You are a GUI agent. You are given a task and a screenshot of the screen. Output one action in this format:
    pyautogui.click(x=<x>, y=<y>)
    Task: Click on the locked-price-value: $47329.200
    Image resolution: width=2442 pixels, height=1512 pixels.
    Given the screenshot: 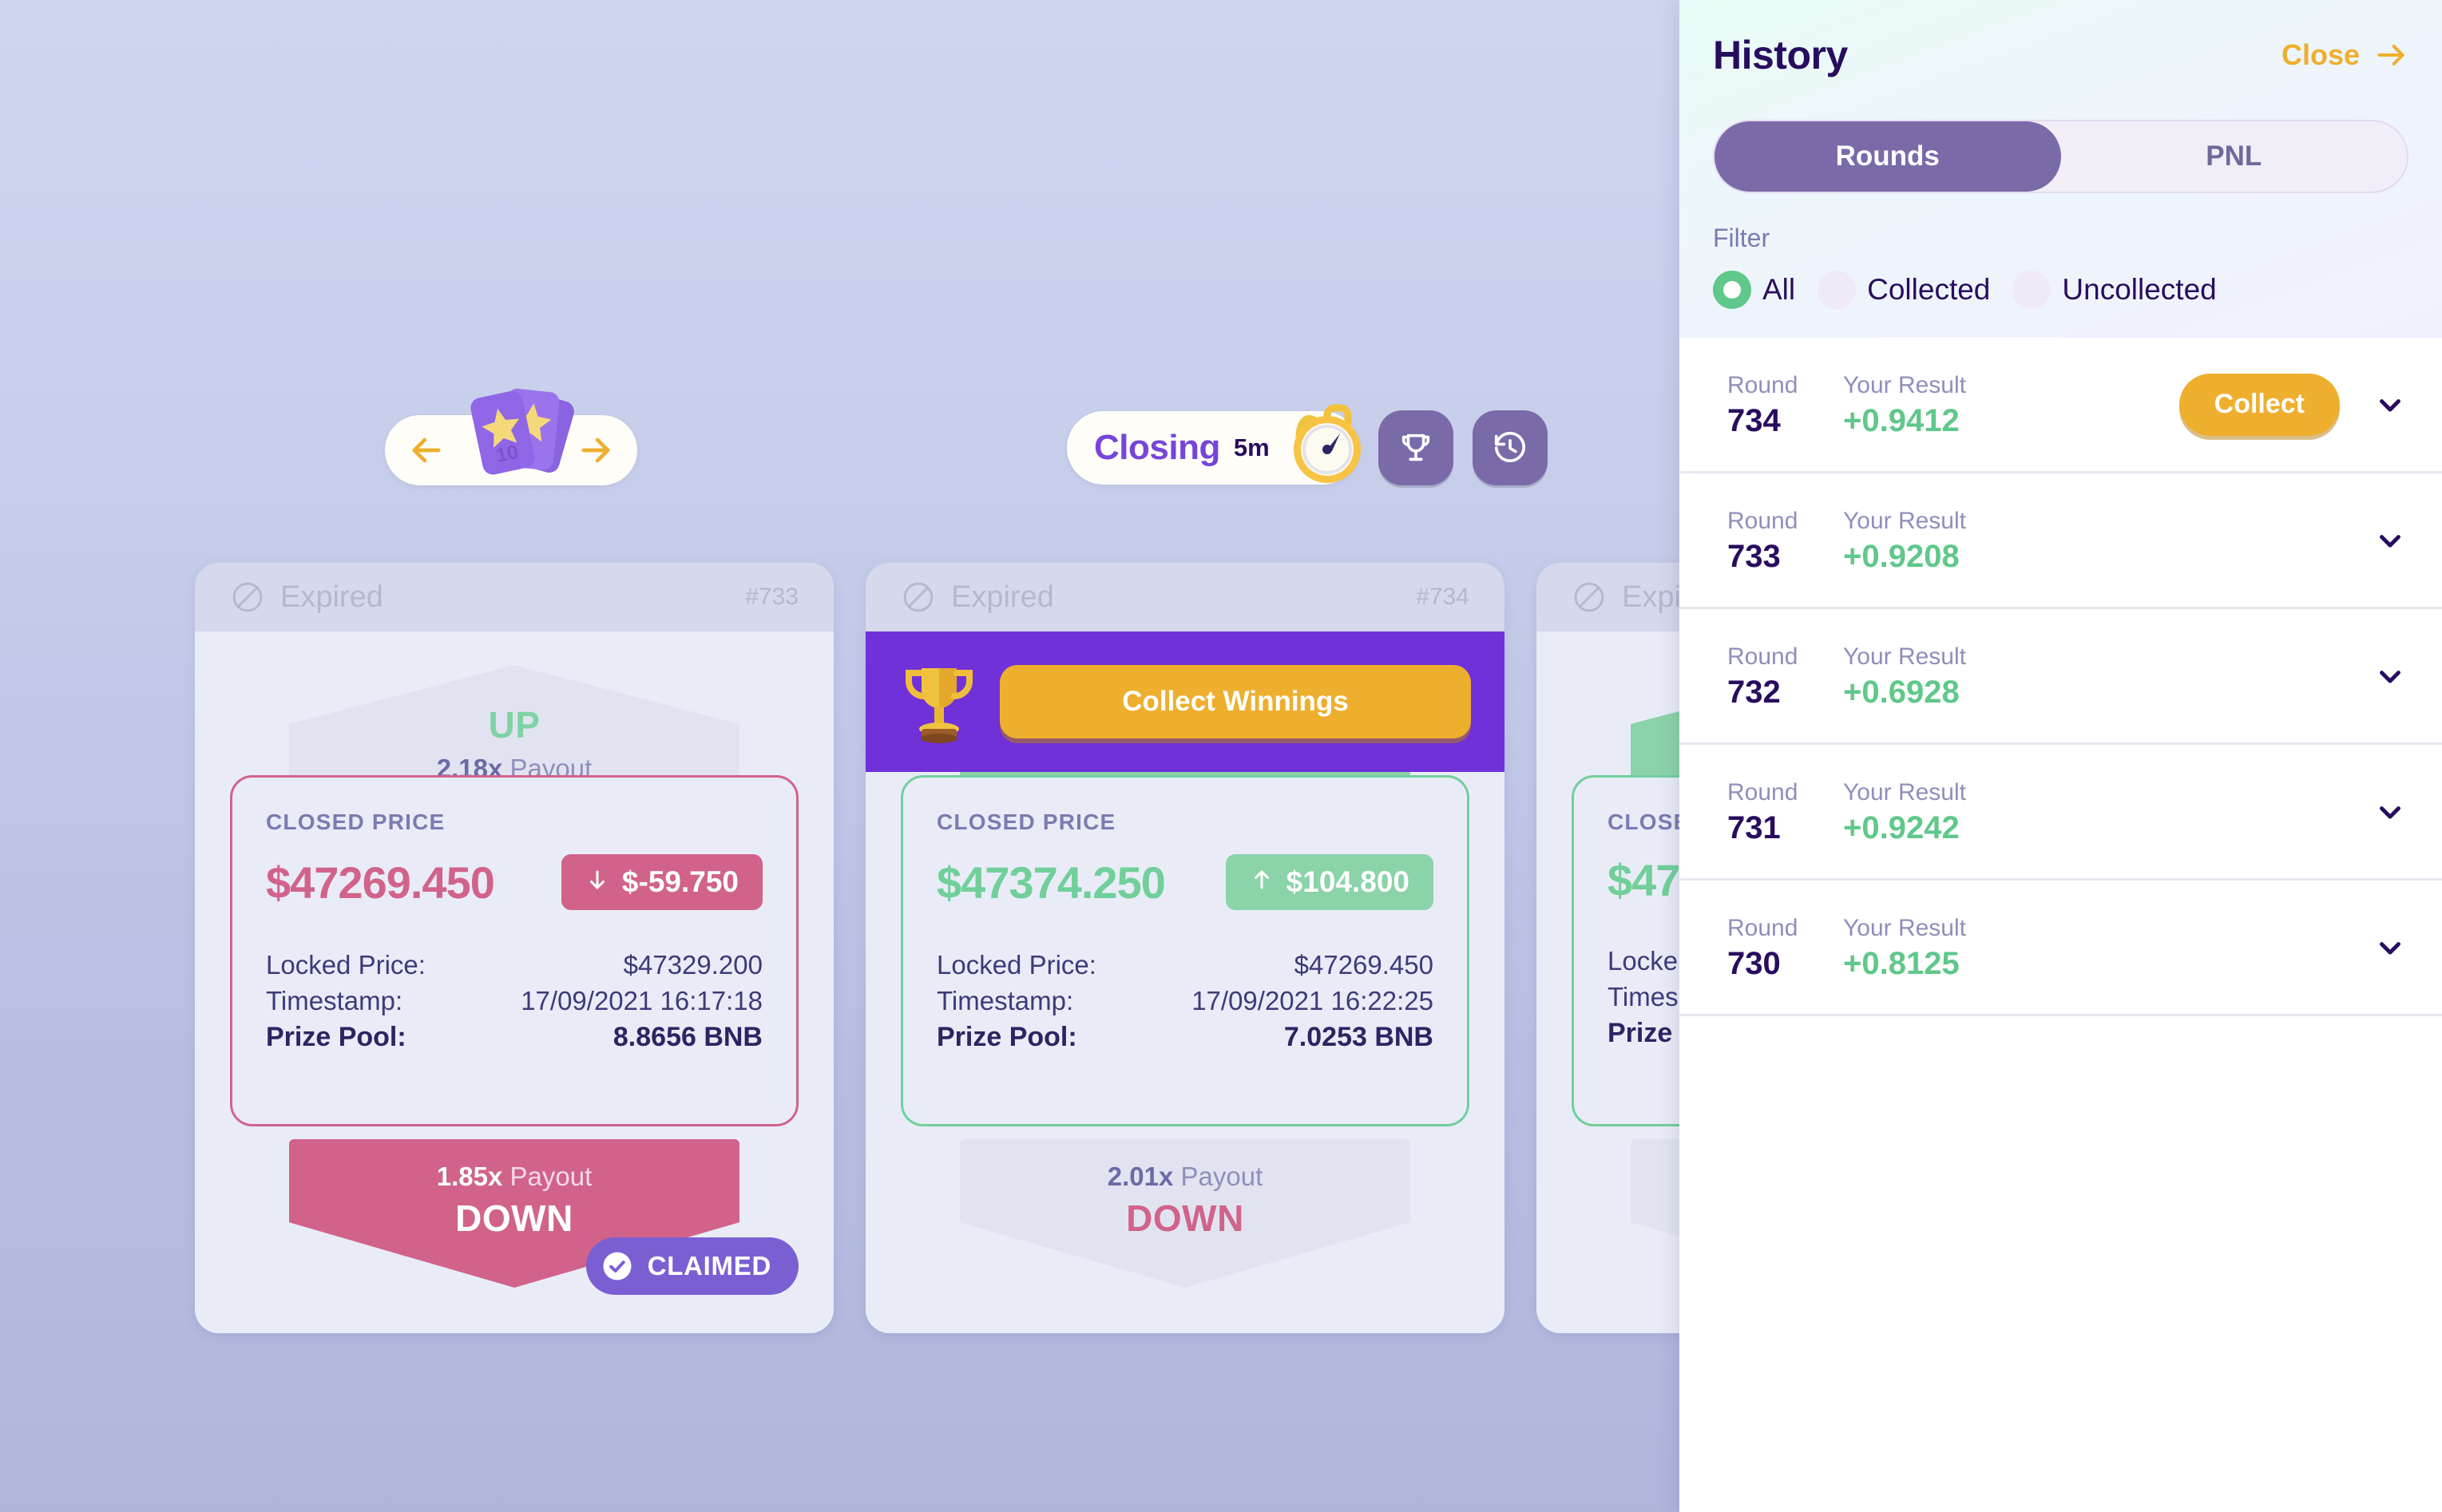 What is the action you would take?
    pyautogui.click(x=693, y=965)
    